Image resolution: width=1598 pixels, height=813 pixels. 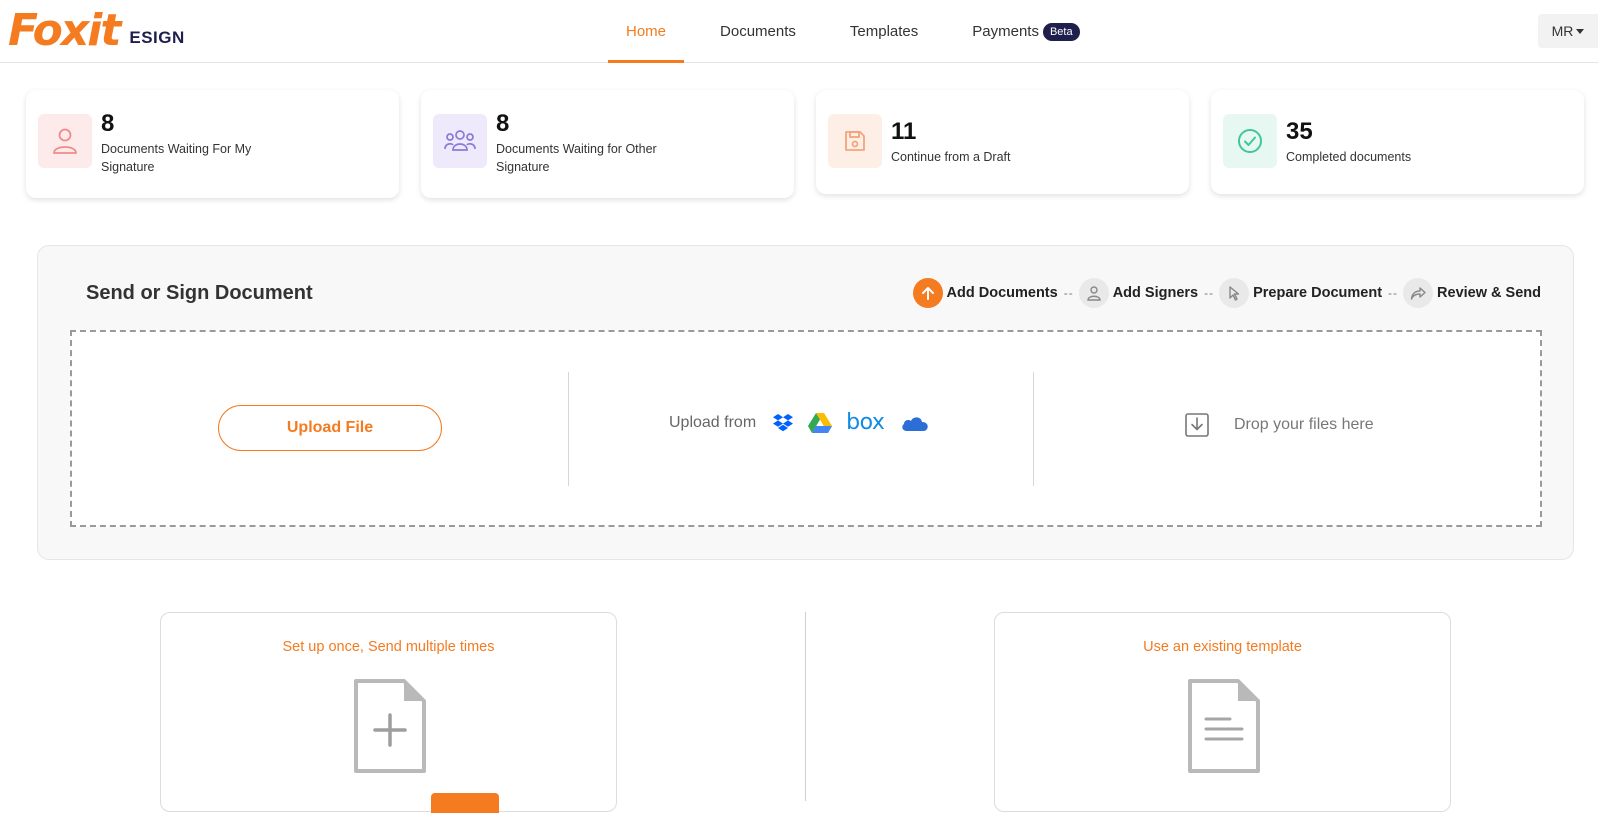 I want to click on download-tray-icon, so click(x=1197, y=425).